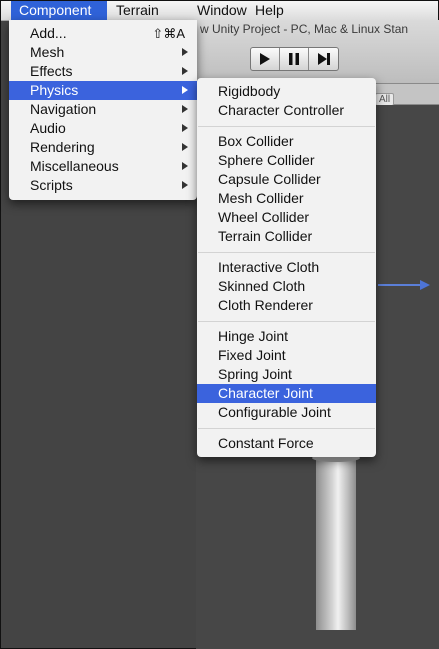 The width and height of the screenshot is (439, 649). I want to click on menu-item-scripts: Scripts, so click(103, 185).